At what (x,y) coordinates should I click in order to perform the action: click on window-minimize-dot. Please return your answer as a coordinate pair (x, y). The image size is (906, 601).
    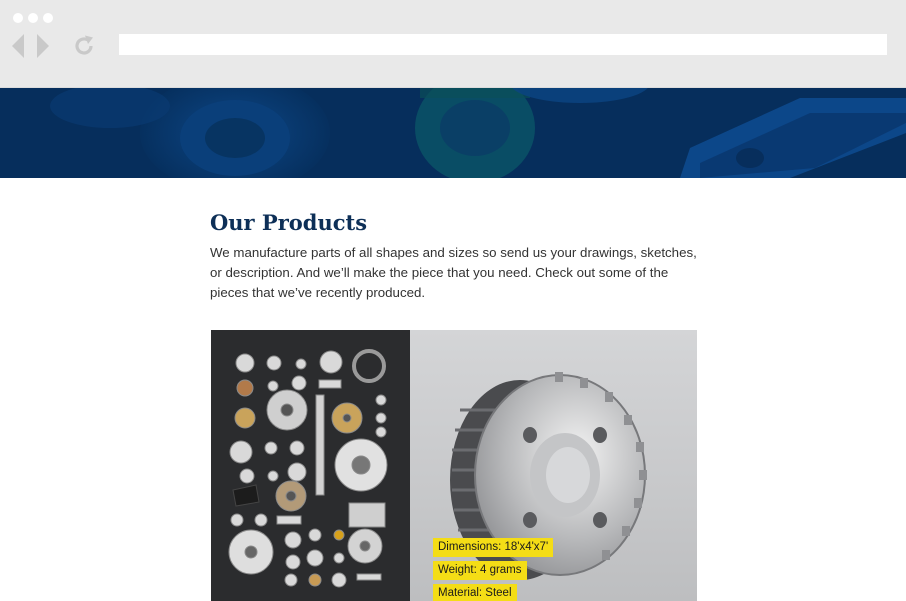
    Looking at the image, I should click on (33, 18).